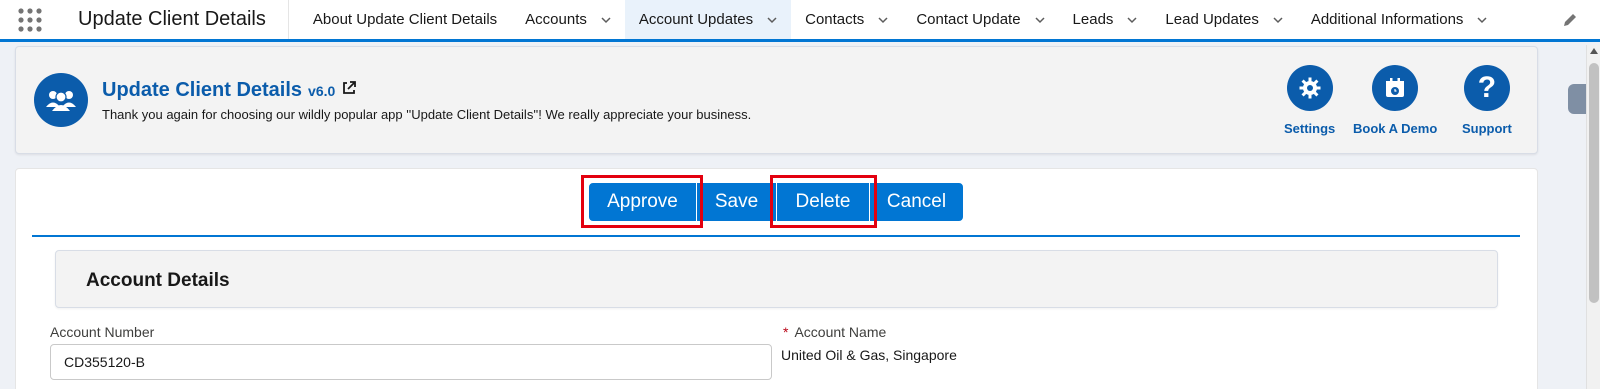  I want to click on section-title: Account Details, so click(158, 280).